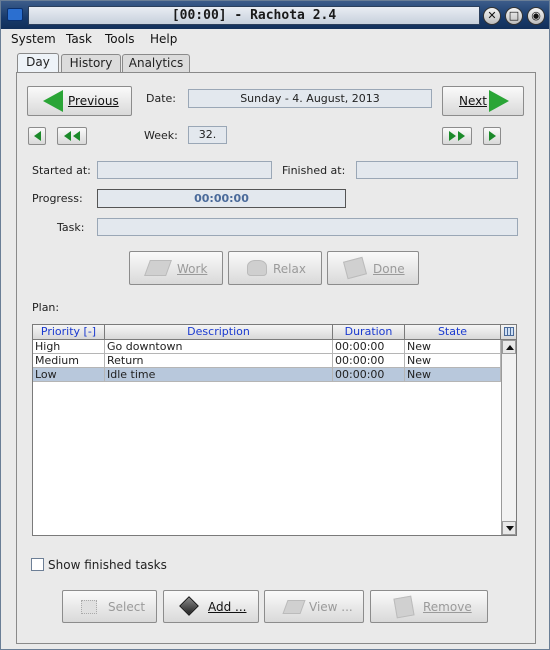 The image size is (550, 650). What do you see at coordinates (461, 136) in the screenshot?
I see `next-week-icon-b` at bounding box center [461, 136].